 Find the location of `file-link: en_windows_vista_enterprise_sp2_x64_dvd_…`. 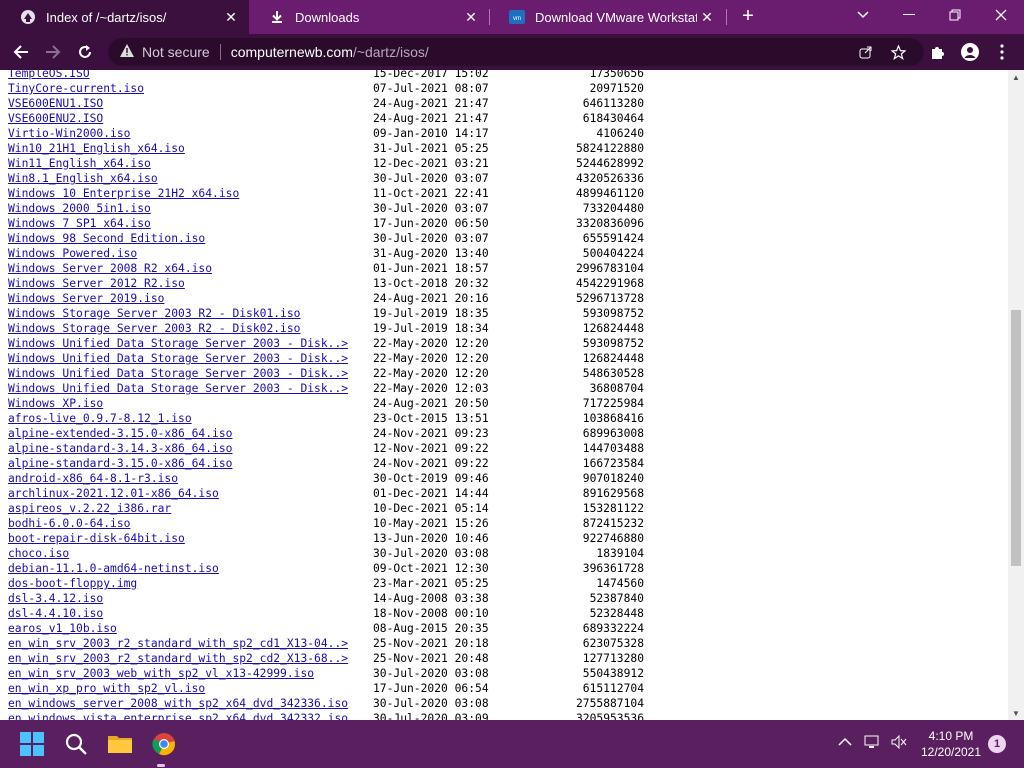

file-link: en_windows_vista_enterprise_sp2_x64_dvd_… is located at coordinates (190, 715).